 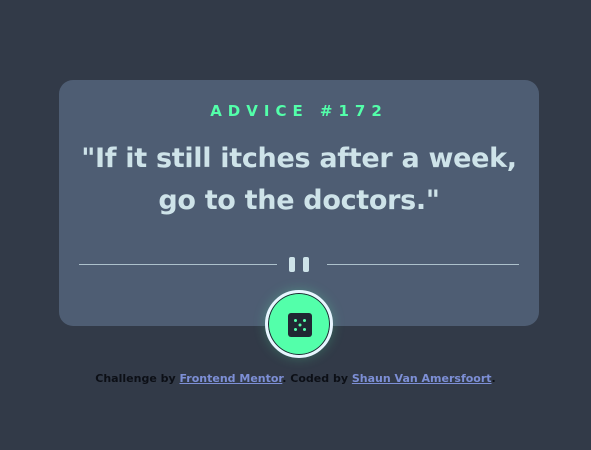 I want to click on pause-bar-right, so click(x=306, y=264).